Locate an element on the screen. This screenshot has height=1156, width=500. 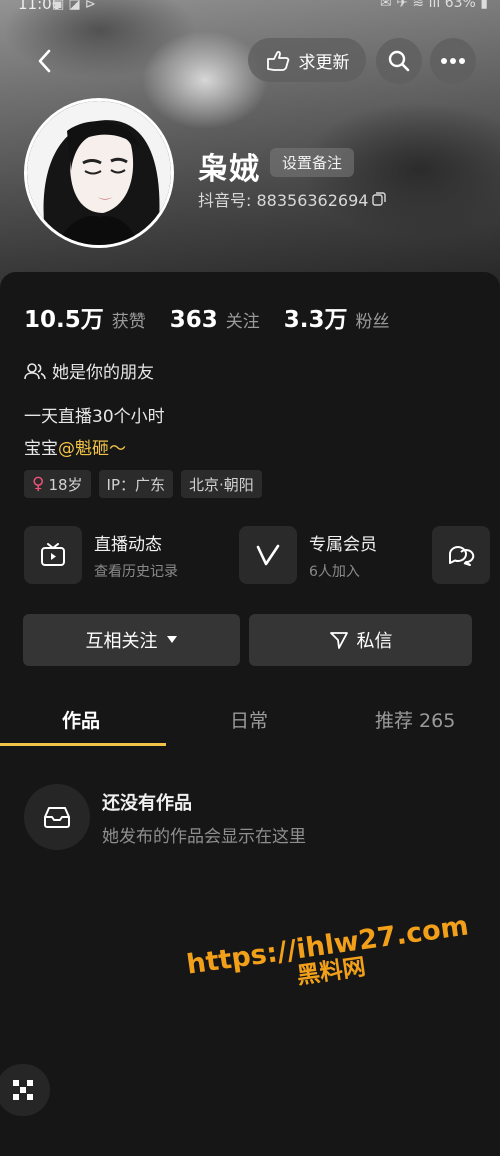
female-icon: ♀ is located at coordinates (38, 484).